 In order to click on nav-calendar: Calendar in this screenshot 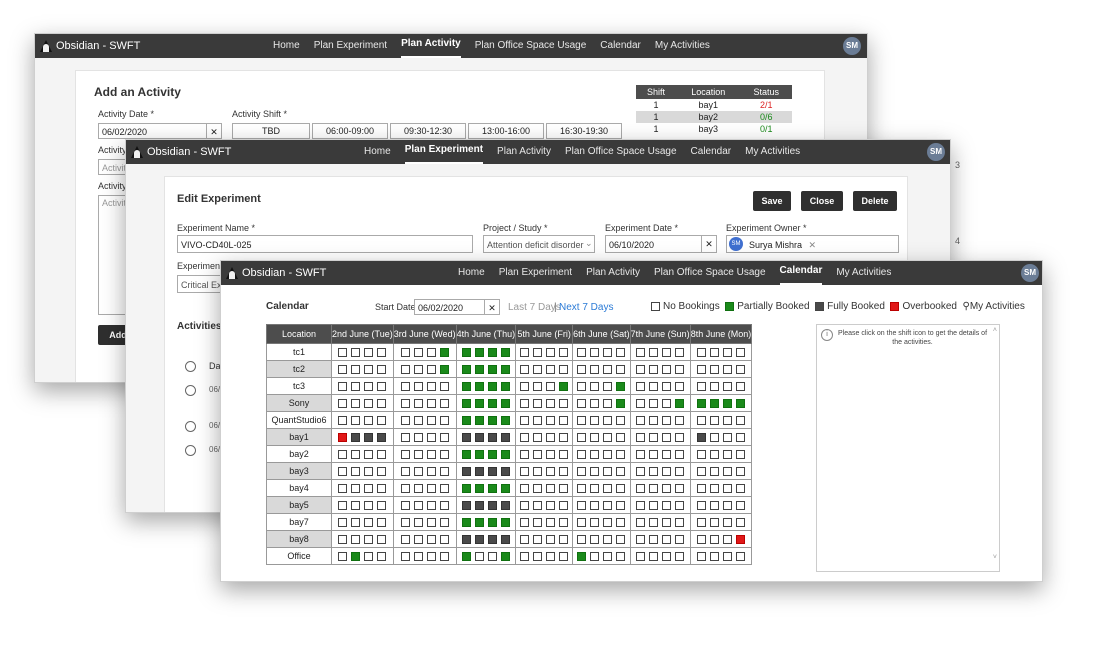, I will do `click(801, 273)`.